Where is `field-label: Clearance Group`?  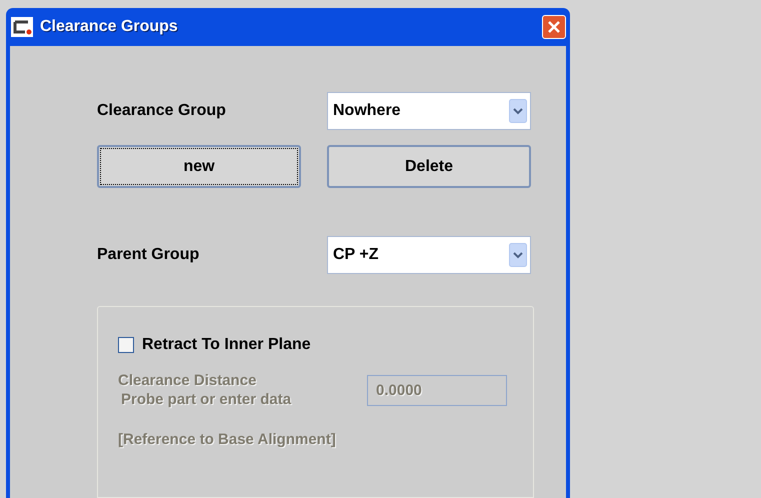 field-label: Clearance Group is located at coordinates (162, 111).